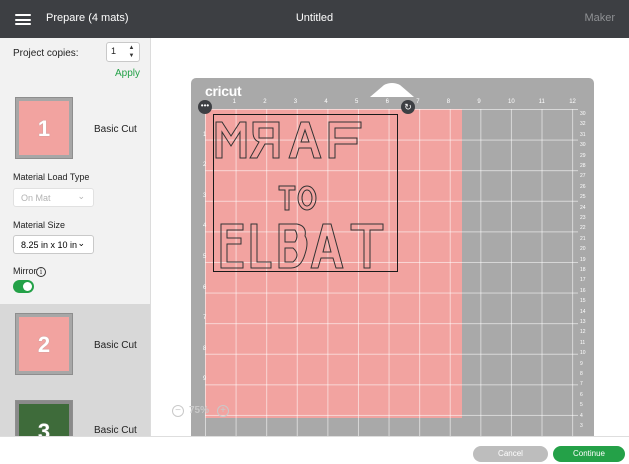  What do you see at coordinates (583, 166) in the screenshot?
I see `ruler-right-tick: 28` at bounding box center [583, 166].